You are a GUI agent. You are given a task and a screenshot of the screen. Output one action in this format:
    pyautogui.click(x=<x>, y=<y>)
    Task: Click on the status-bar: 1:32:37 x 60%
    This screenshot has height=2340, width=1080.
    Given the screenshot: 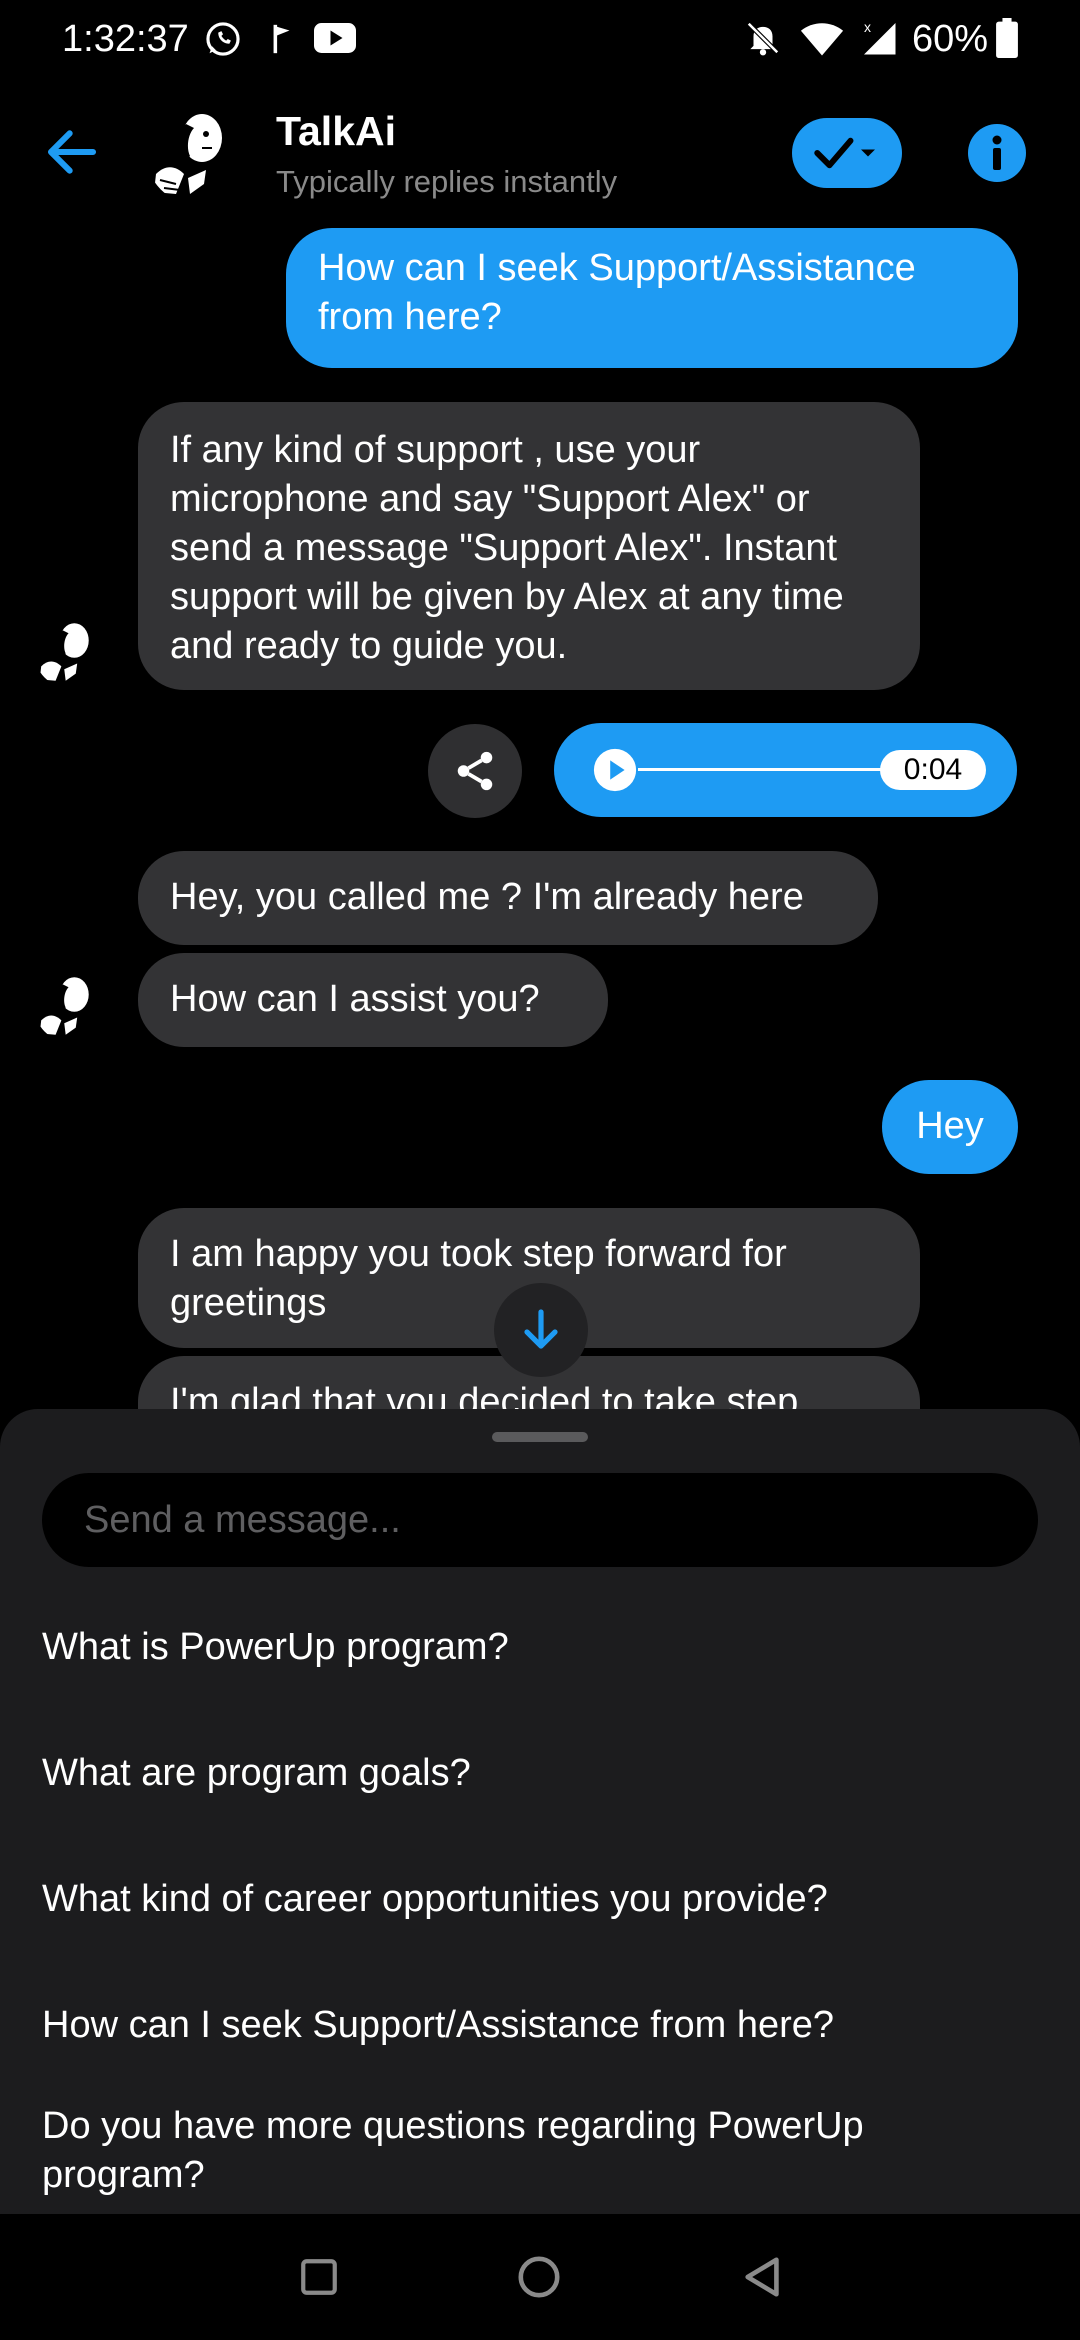 What is the action you would take?
    pyautogui.click(x=540, y=40)
    